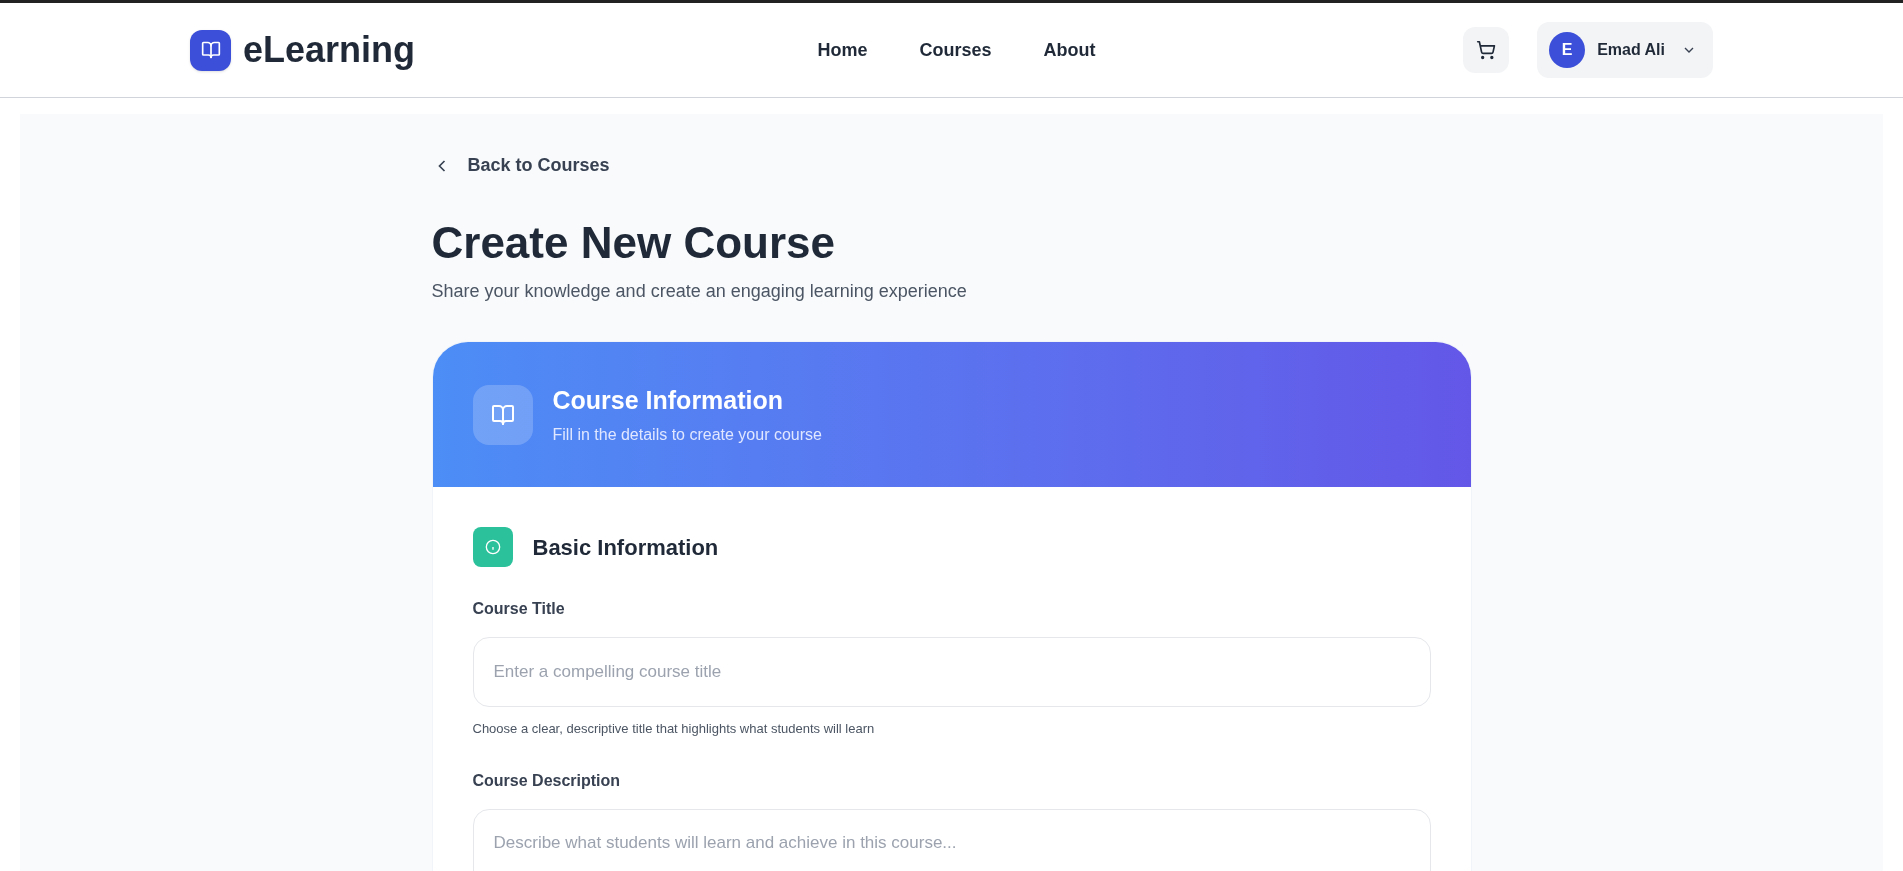 The height and width of the screenshot is (871, 1903). What do you see at coordinates (668, 400) in the screenshot?
I see `card-title: Course Information` at bounding box center [668, 400].